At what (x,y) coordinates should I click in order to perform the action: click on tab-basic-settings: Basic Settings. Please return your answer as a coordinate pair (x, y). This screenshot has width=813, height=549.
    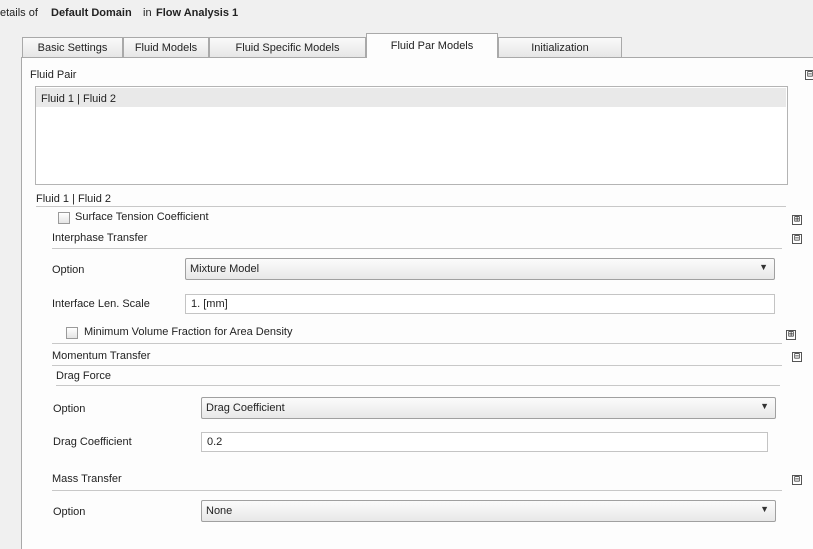
    Looking at the image, I should click on (72, 47).